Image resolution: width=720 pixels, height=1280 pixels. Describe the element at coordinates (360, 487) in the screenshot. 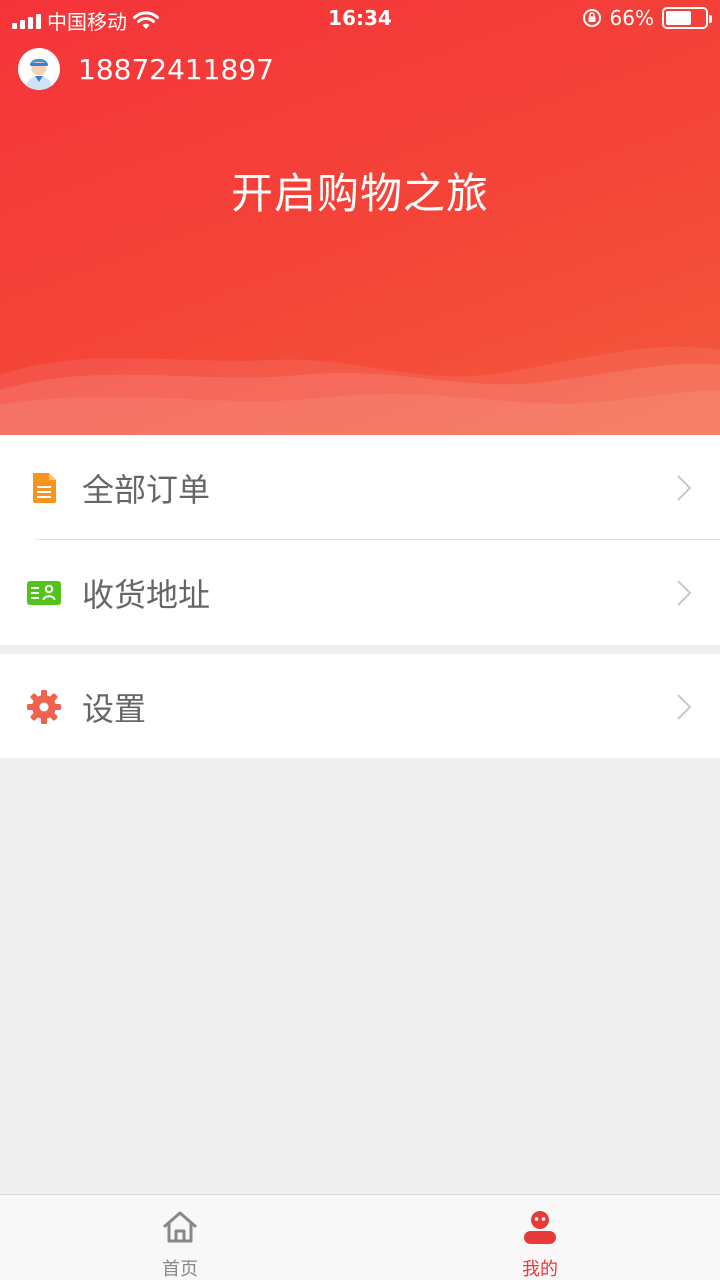

I see `menu-item-orders: 全部订单` at that location.